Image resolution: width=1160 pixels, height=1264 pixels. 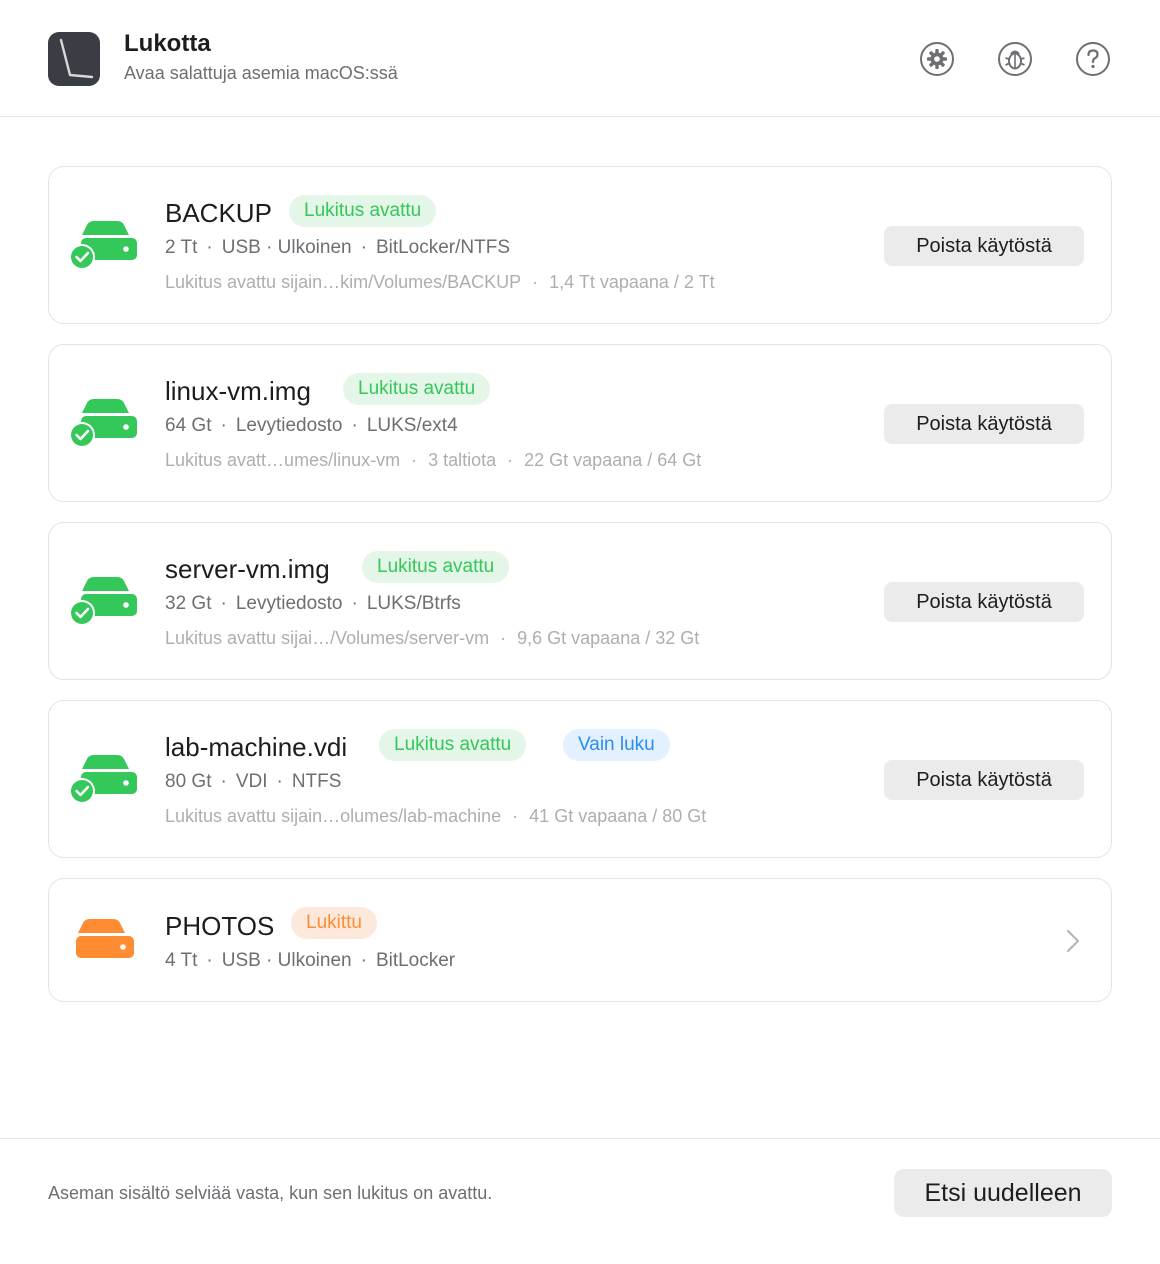 I want to click on free-space: 22 Gt vapaana / 64 Gt, so click(x=613, y=460).